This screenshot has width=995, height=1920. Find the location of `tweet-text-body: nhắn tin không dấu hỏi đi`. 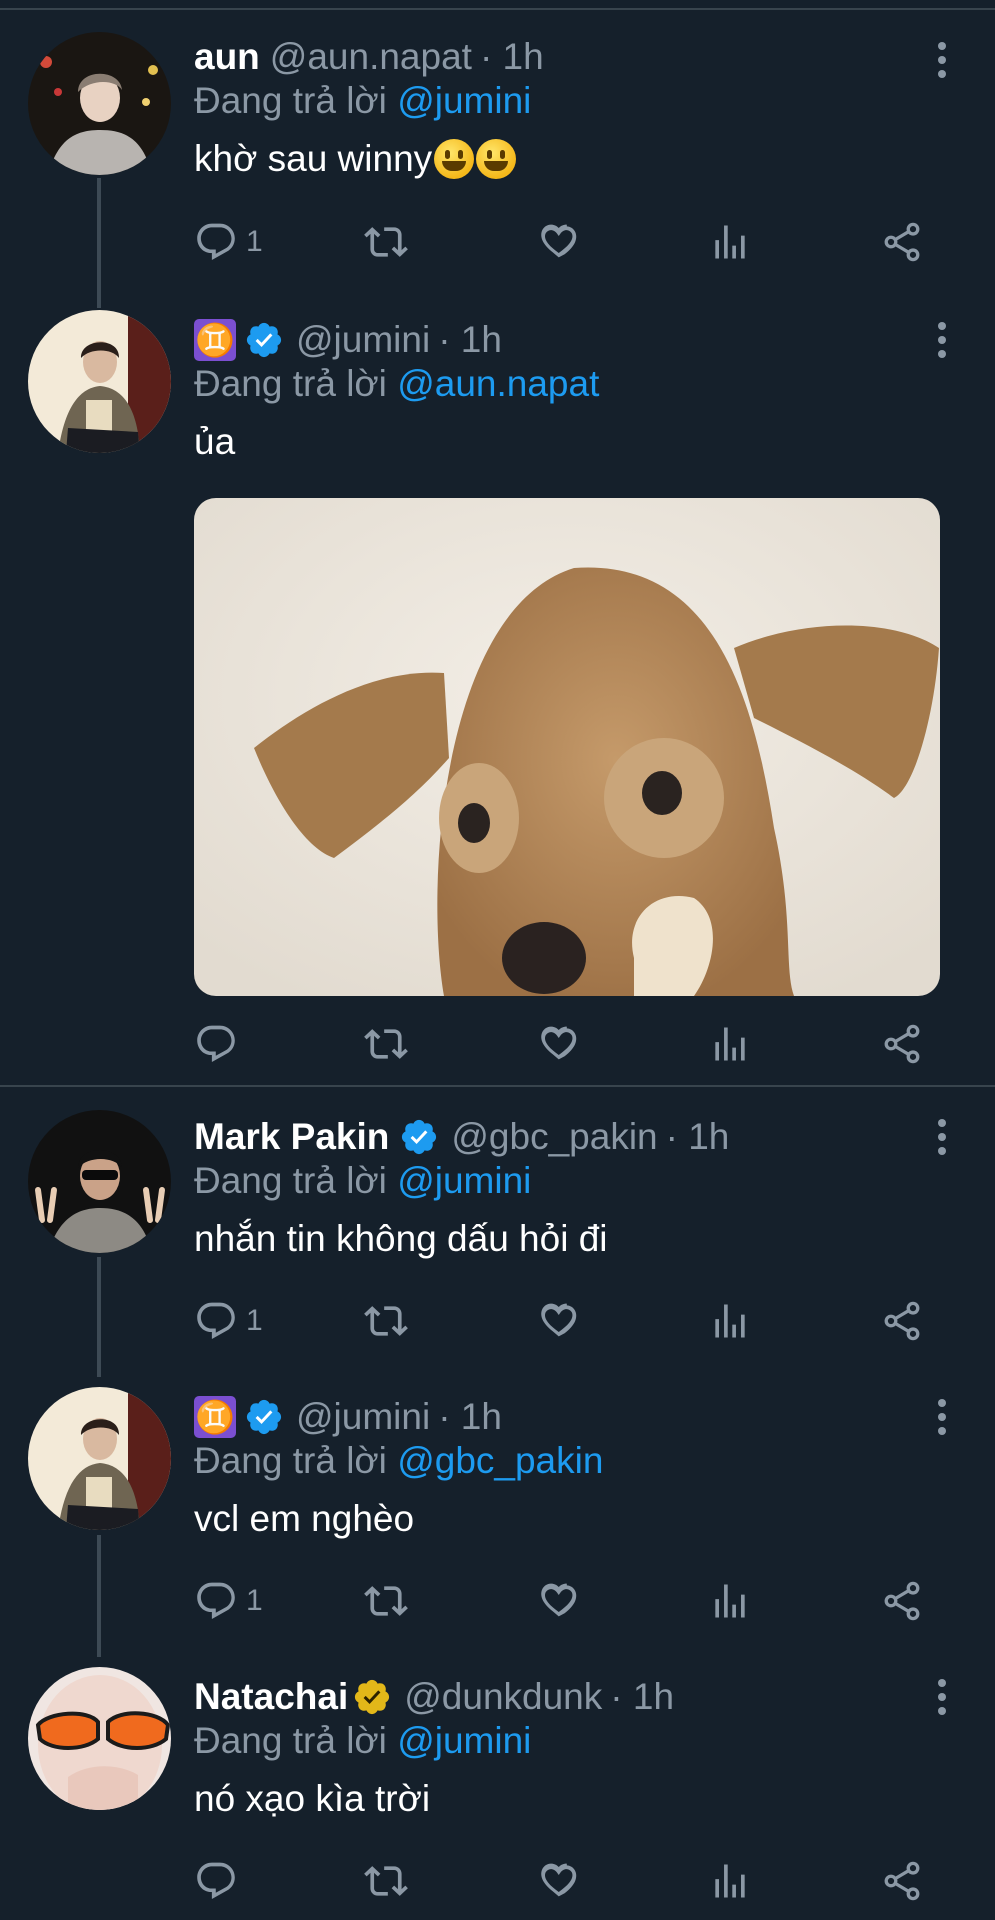

tweet-text-body: nhắn tin không dấu hỏi đi is located at coordinates (401, 1238).